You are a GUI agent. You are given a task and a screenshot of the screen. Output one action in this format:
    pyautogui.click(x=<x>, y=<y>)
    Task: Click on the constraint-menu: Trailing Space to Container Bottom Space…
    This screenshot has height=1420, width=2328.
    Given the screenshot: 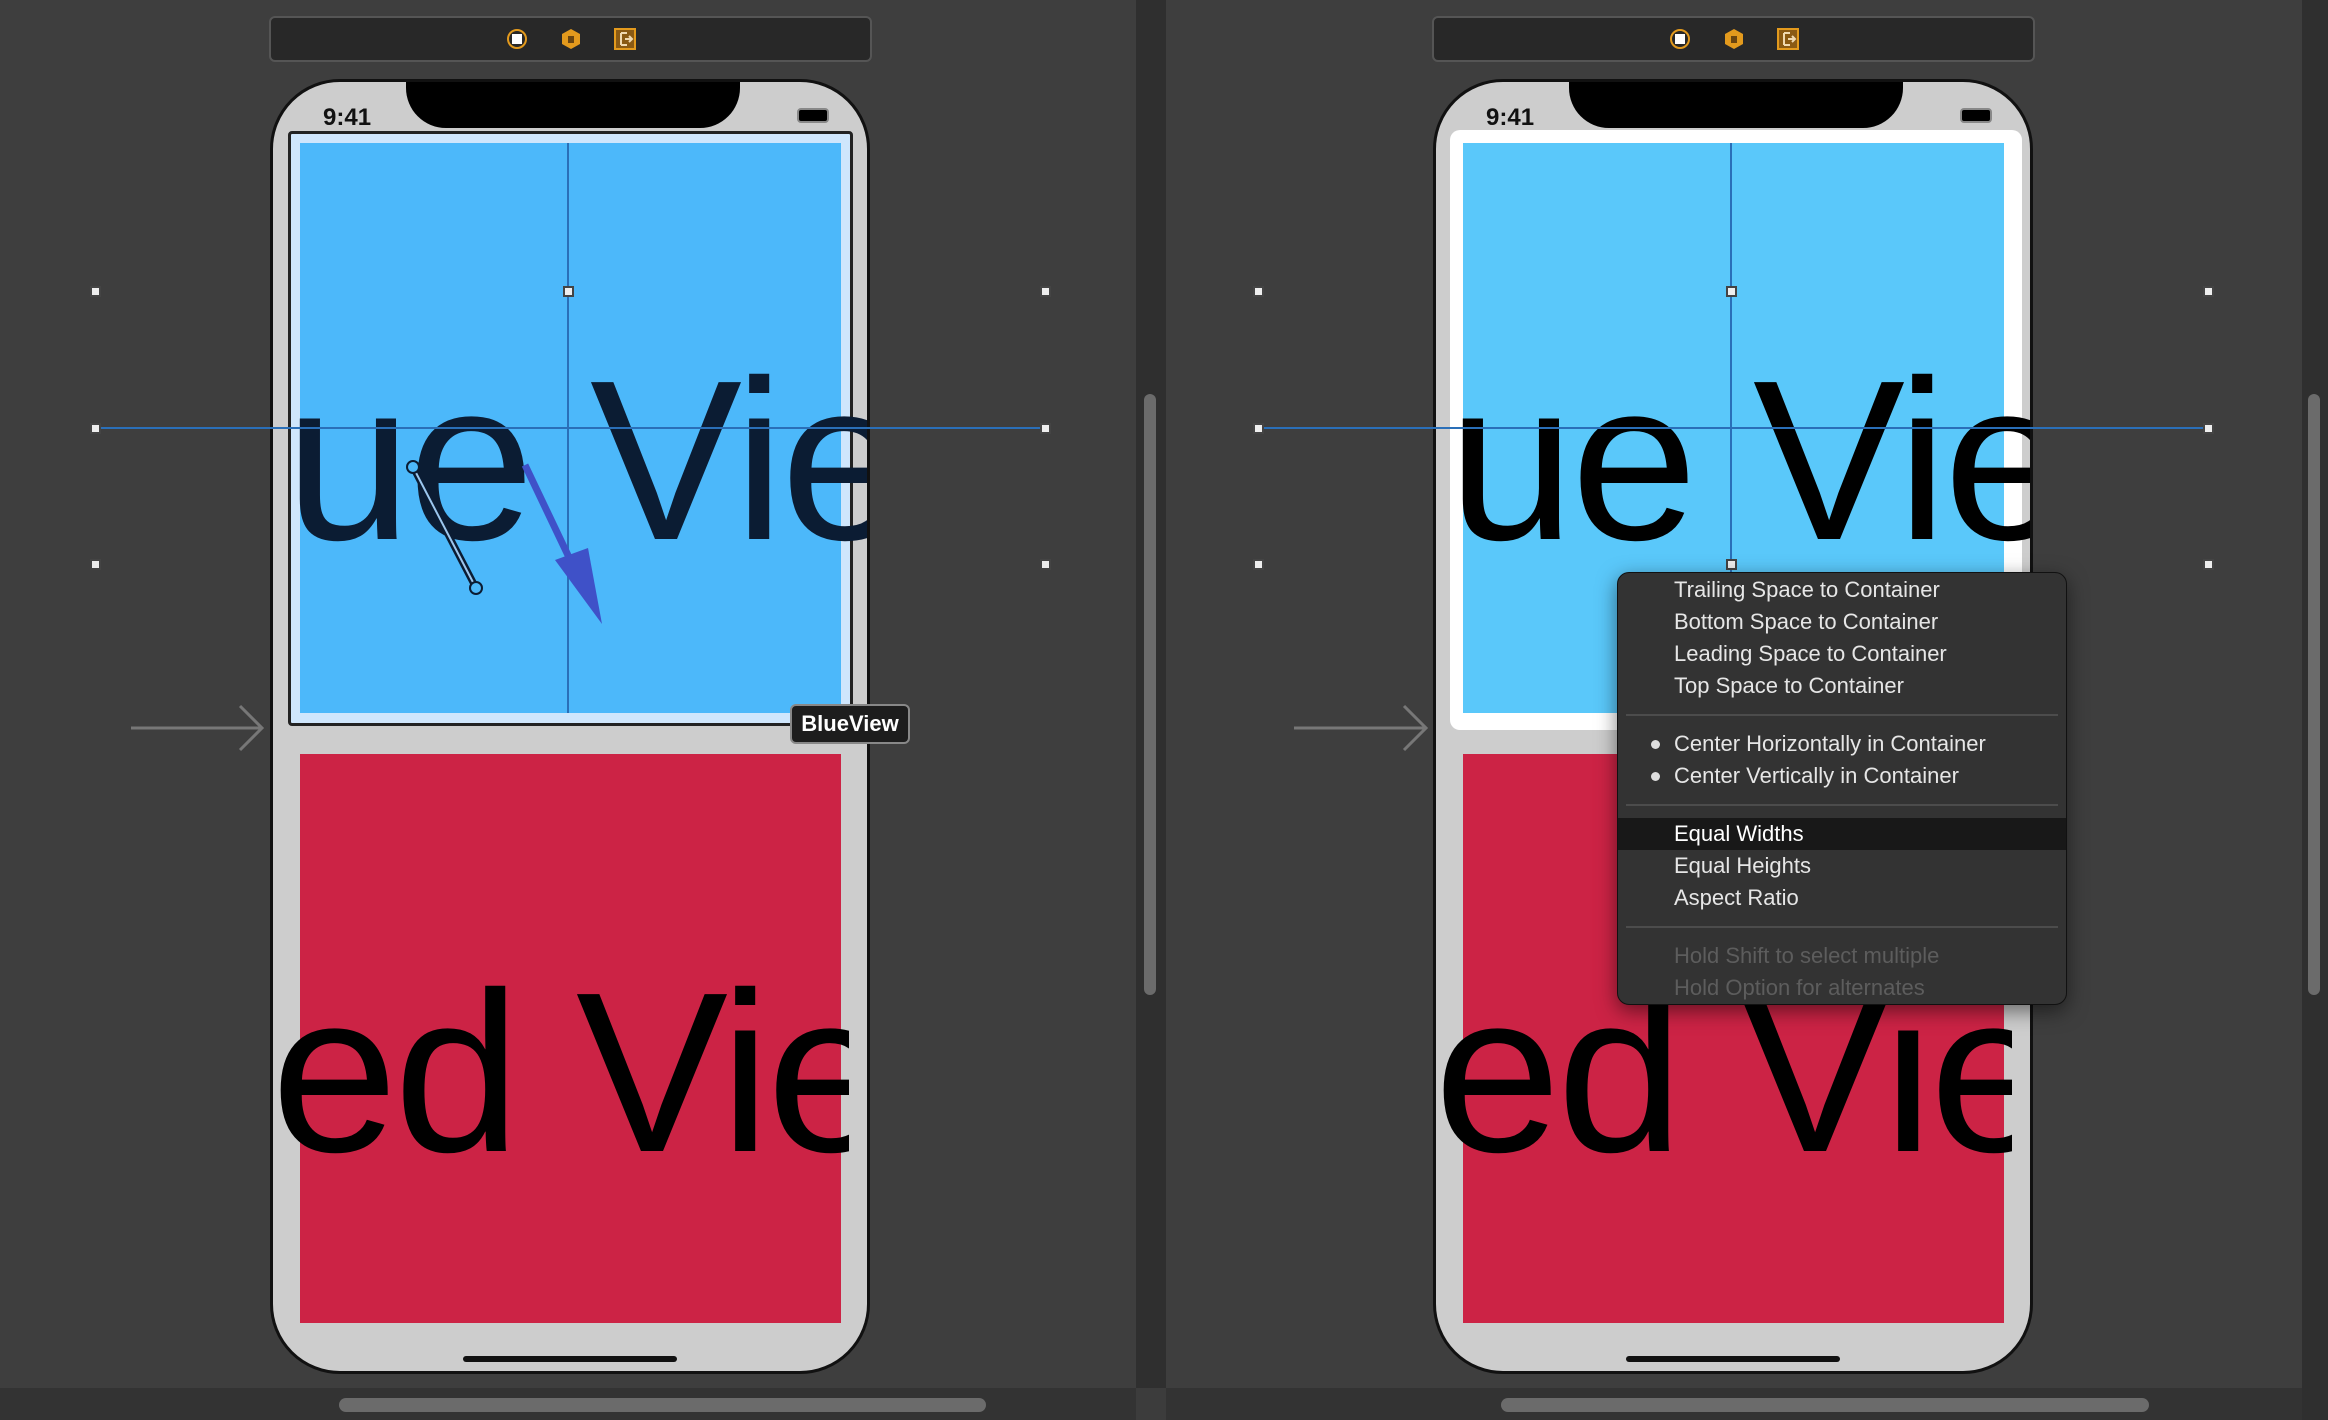 What is the action you would take?
    pyautogui.click(x=1842, y=788)
    